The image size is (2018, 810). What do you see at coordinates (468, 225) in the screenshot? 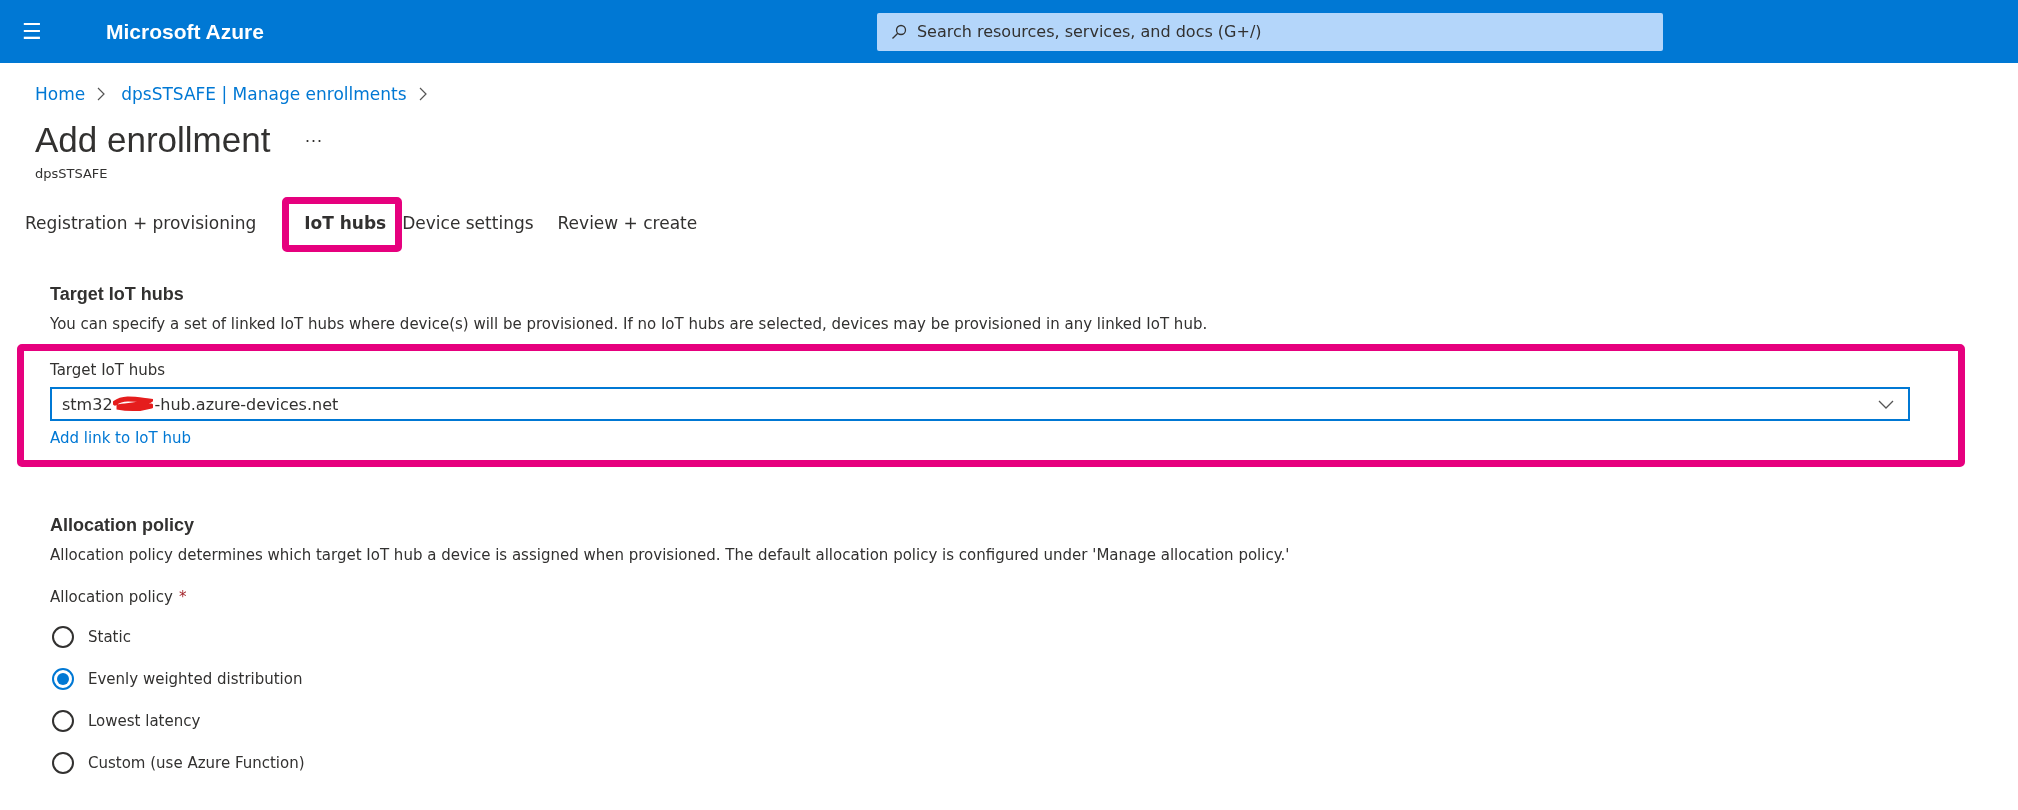
I see `tab: Device settings` at bounding box center [468, 225].